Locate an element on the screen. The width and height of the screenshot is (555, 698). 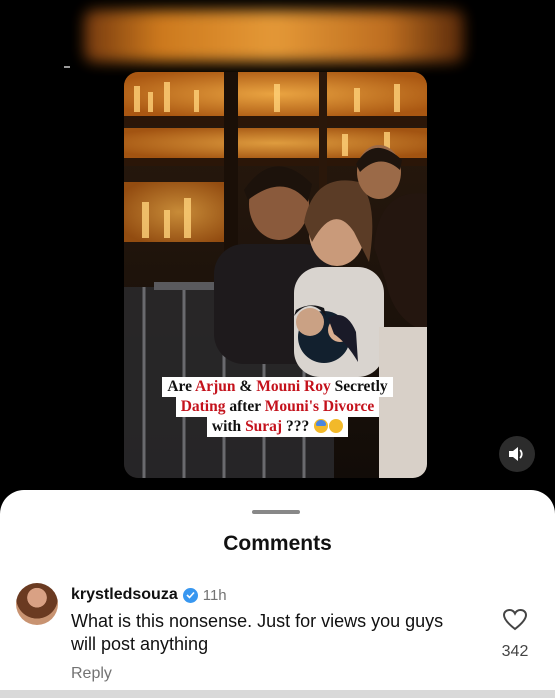
comment-header: krystledsouza 11h is located at coordinates (149, 595).